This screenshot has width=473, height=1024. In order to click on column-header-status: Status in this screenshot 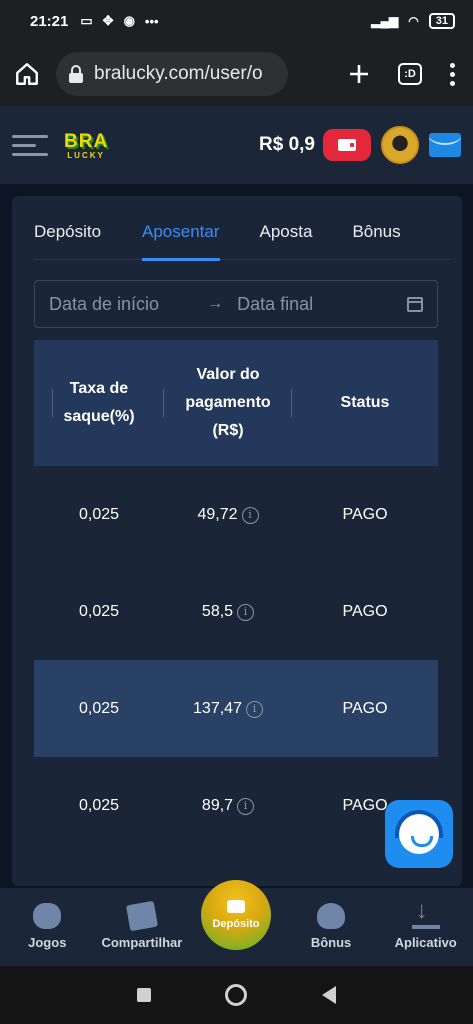, I will do `click(365, 402)`.